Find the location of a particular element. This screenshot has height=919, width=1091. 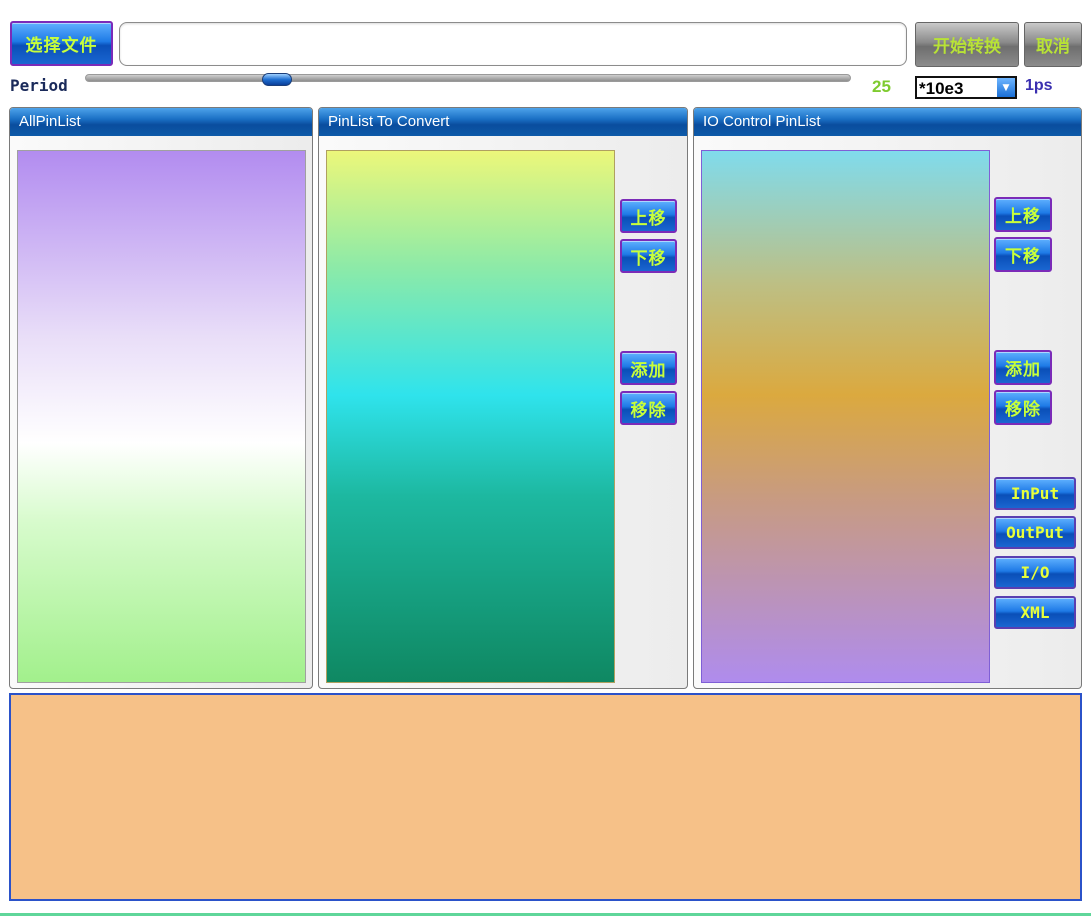

io-remove-button: 移除 is located at coordinates (1023, 407).